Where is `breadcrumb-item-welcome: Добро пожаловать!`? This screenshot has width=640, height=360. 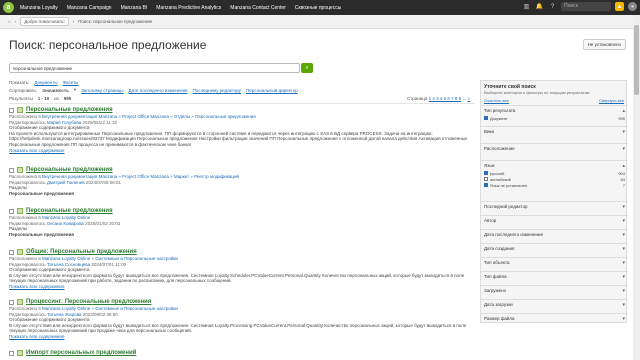 breadcrumb-item-welcome: Добро пожаловать! is located at coordinates (44, 21).